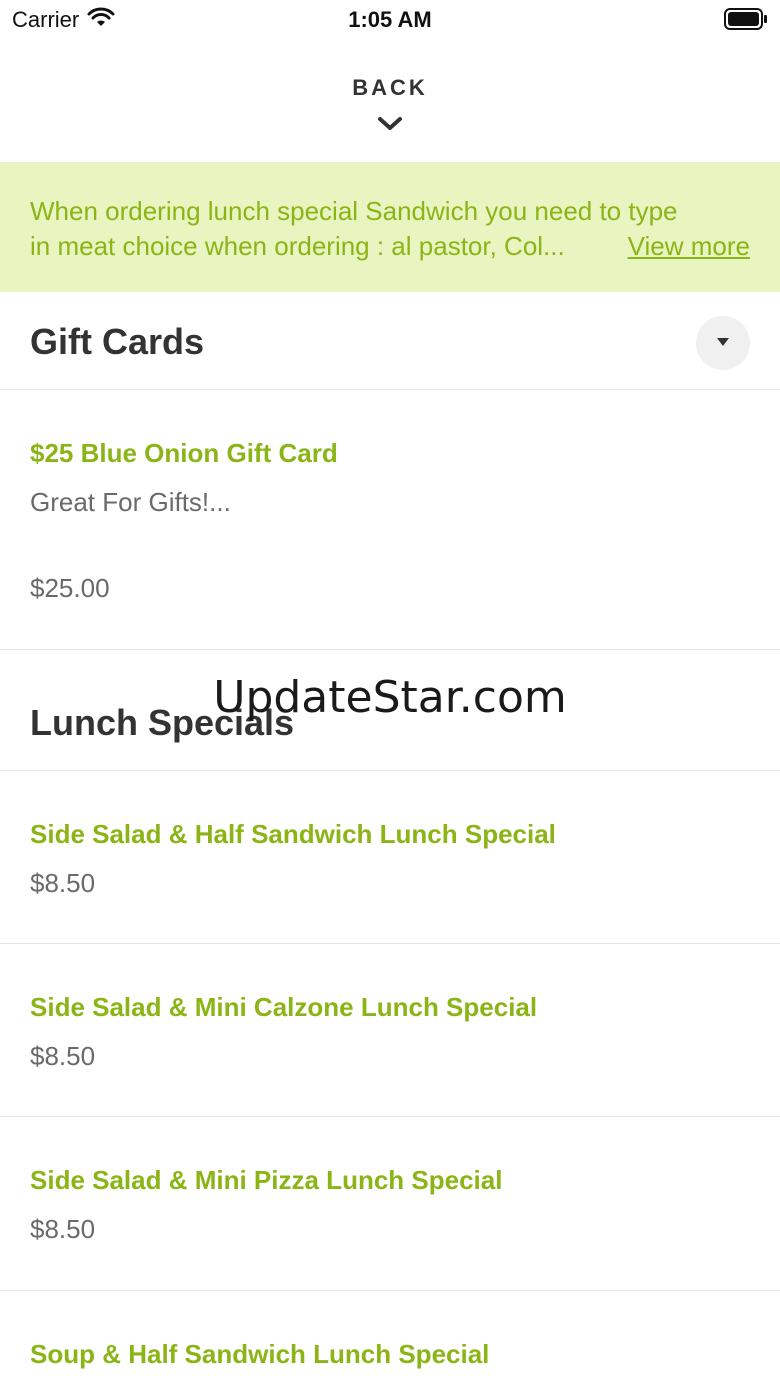  What do you see at coordinates (390, 710) in the screenshot?
I see `section-header-lunch-specials: Lunch Specials` at bounding box center [390, 710].